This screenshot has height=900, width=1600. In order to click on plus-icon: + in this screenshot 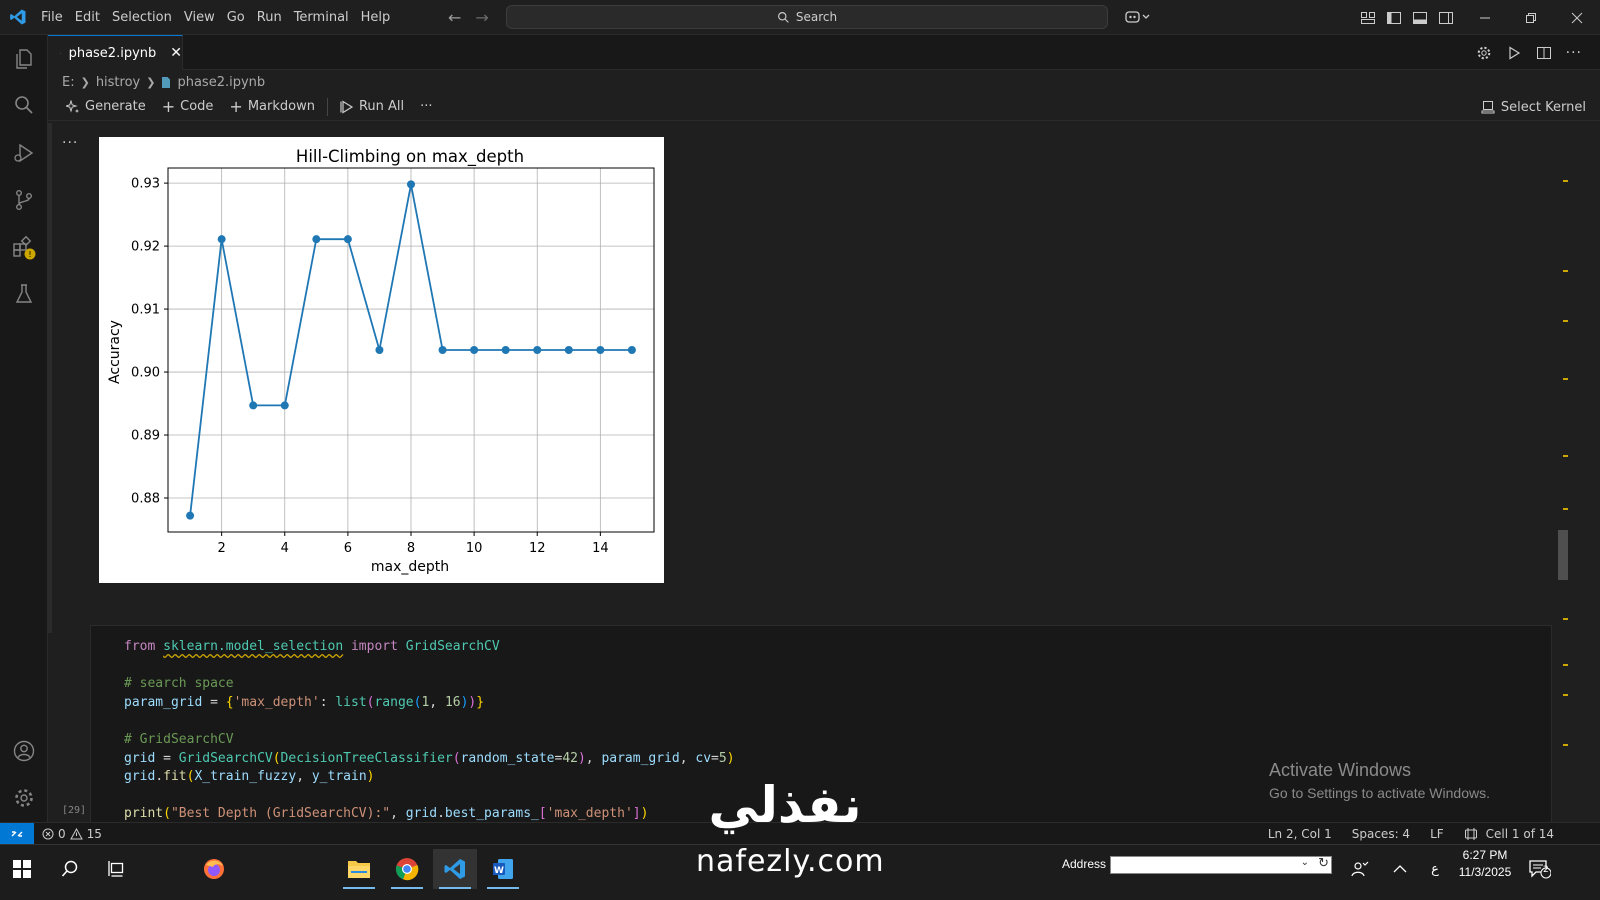, I will do `click(168, 106)`.